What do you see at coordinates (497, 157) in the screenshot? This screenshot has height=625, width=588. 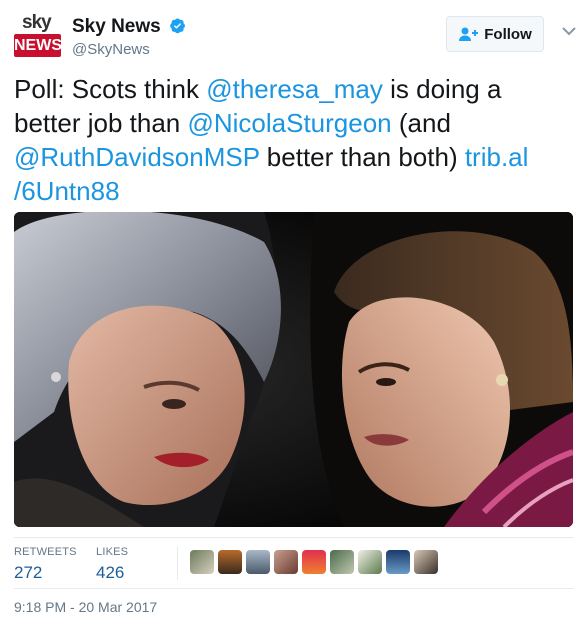 I see `tweet-link: trib.al` at bounding box center [497, 157].